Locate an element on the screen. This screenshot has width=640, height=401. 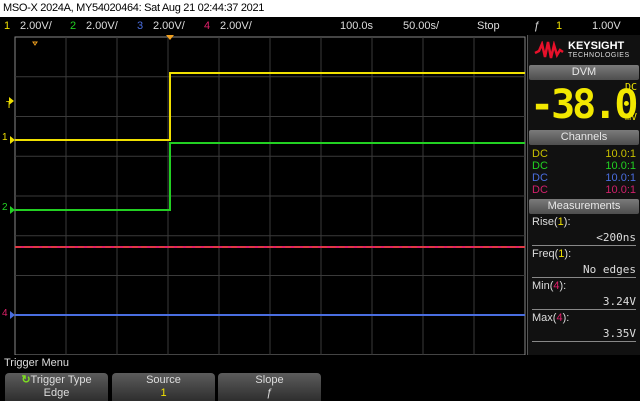
ch1-scale: 2.00V/ is located at coordinates (36, 26).